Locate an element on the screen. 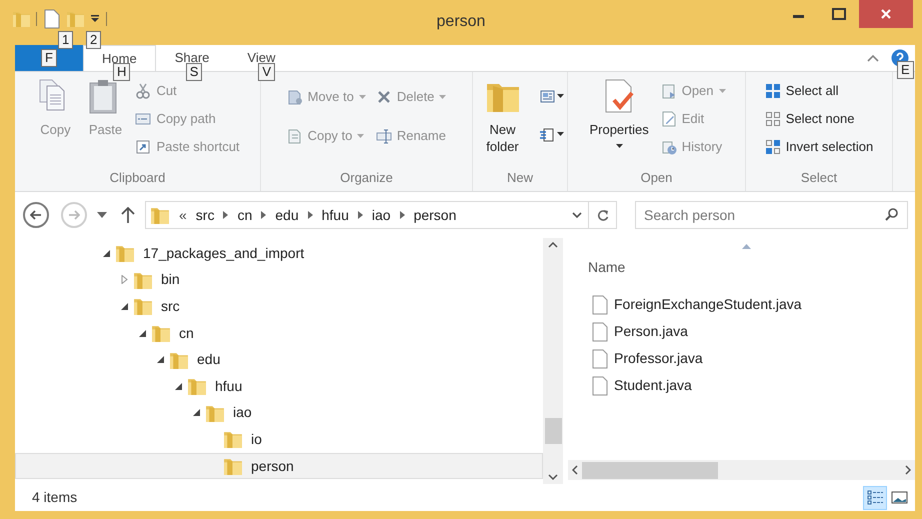 The image size is (922, 519). group-label: Organize is located at coordinates (366, 177).